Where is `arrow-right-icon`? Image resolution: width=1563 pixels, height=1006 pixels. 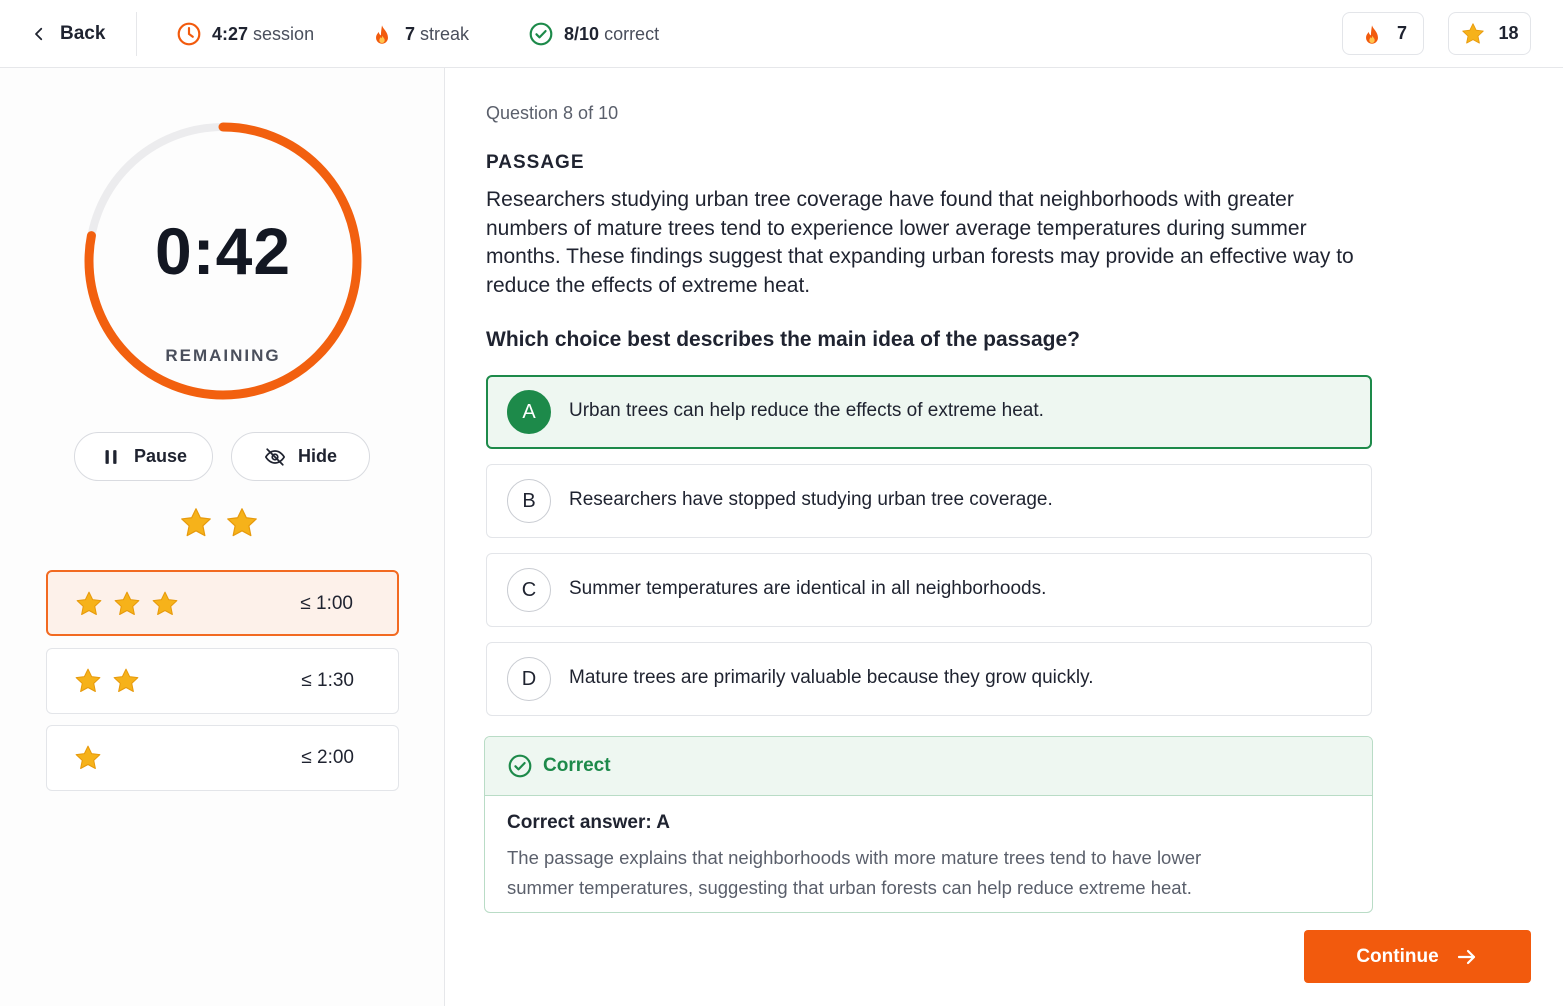
arrow-right-icon is located at coordinates (1466, 956).